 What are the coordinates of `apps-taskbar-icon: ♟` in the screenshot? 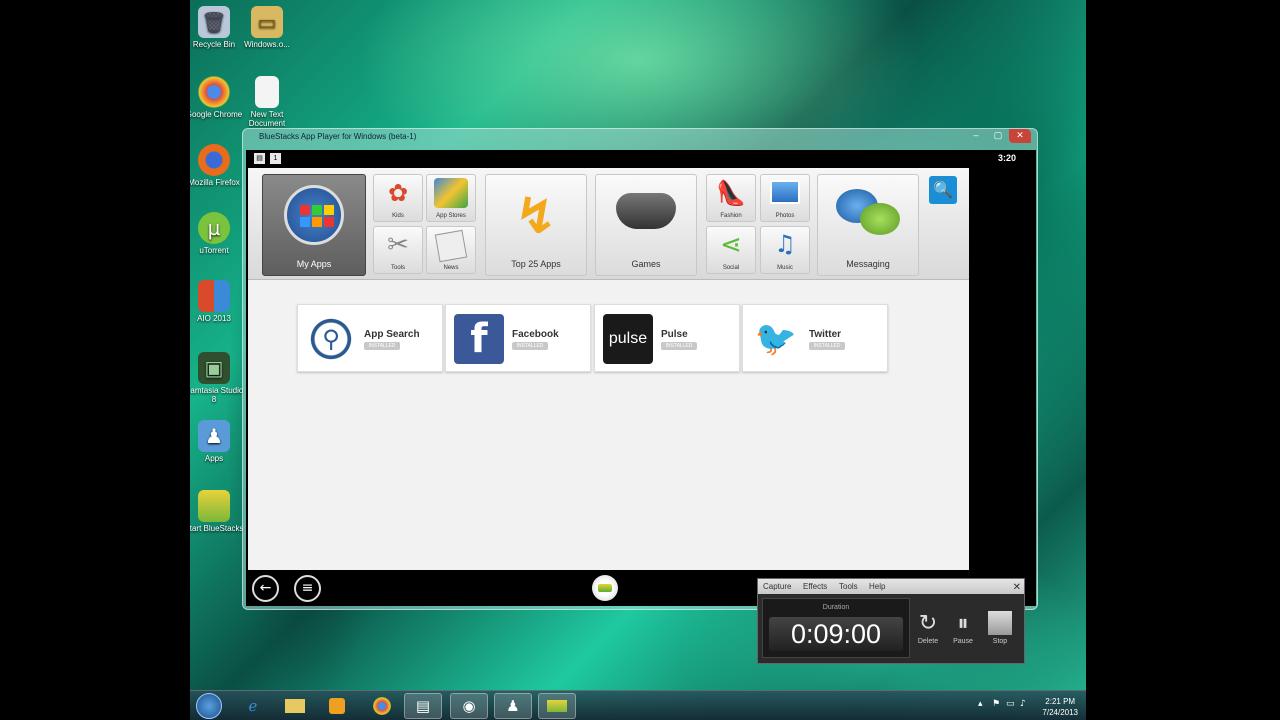 It's located at (513, 706).